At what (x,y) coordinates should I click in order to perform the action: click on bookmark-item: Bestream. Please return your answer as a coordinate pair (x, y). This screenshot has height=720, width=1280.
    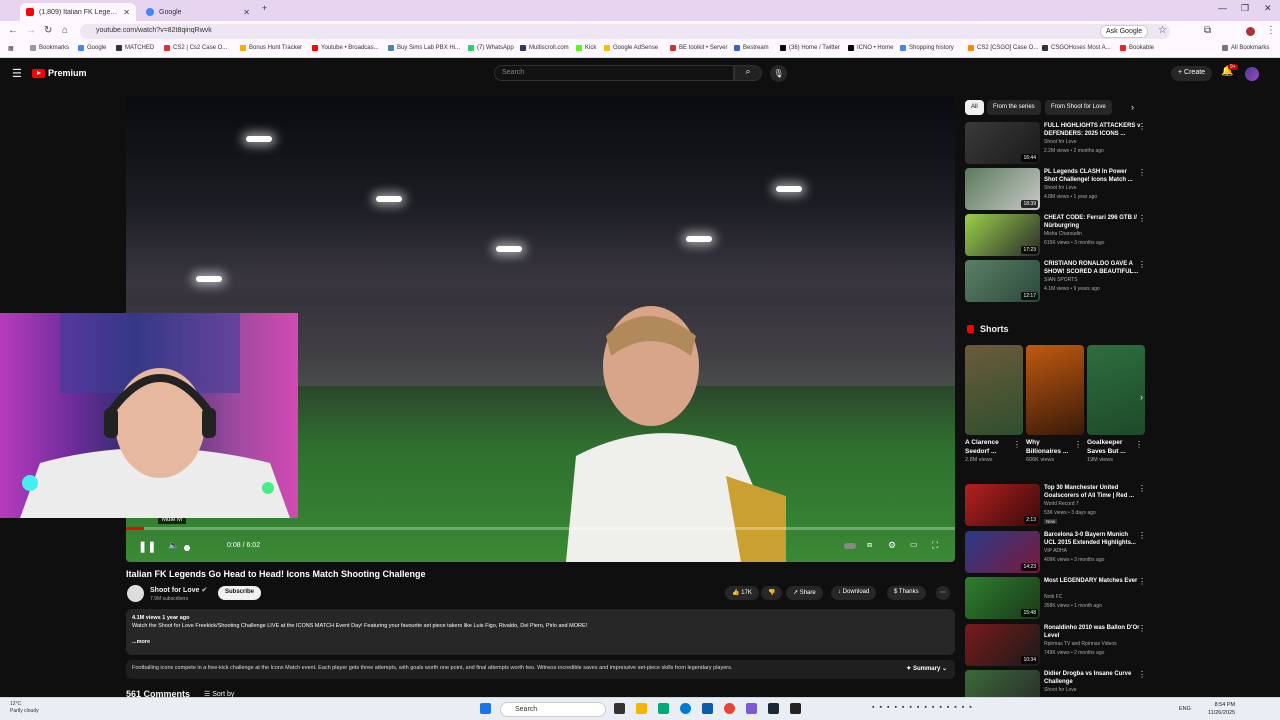
    Looking at the image, I should click on (751, 48).